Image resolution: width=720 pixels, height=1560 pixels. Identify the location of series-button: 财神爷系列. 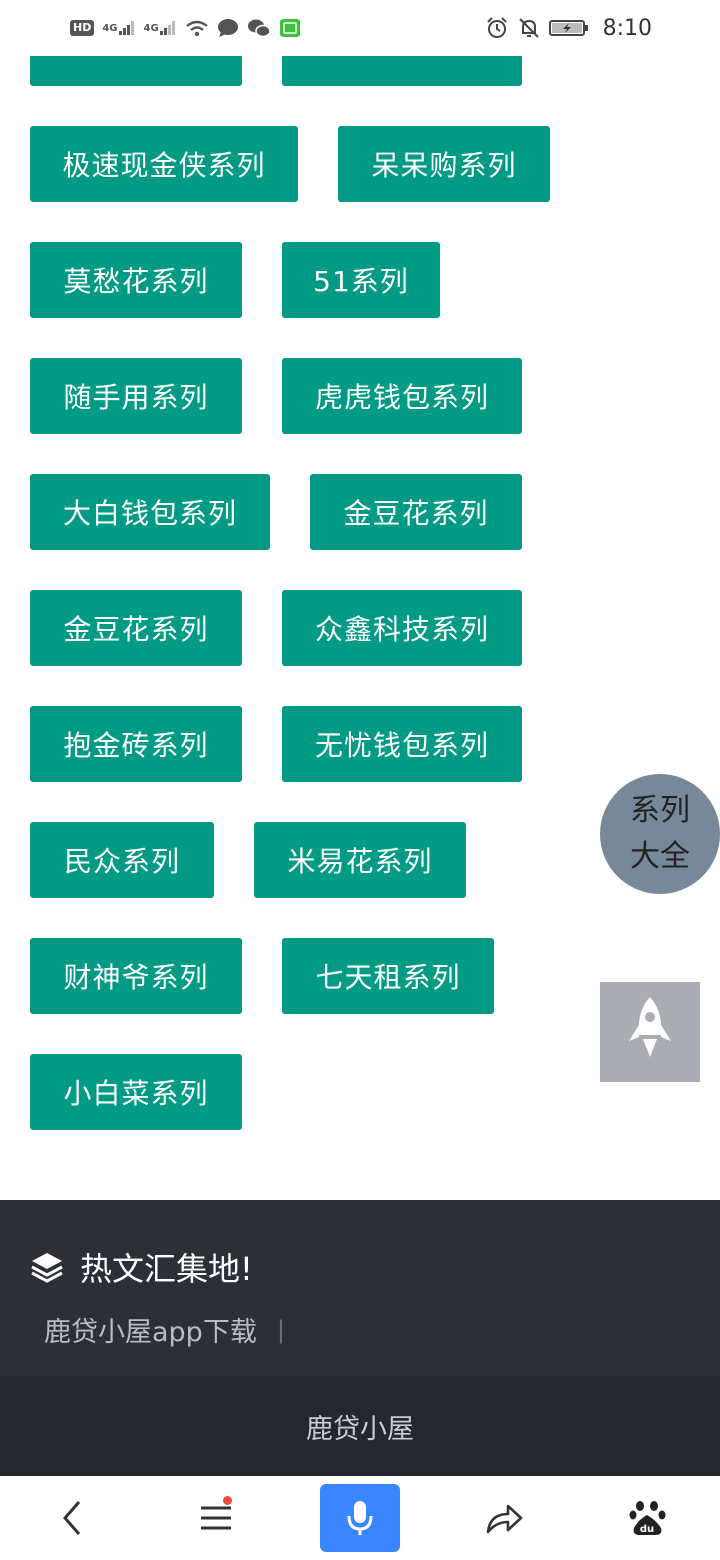
(136, 976).